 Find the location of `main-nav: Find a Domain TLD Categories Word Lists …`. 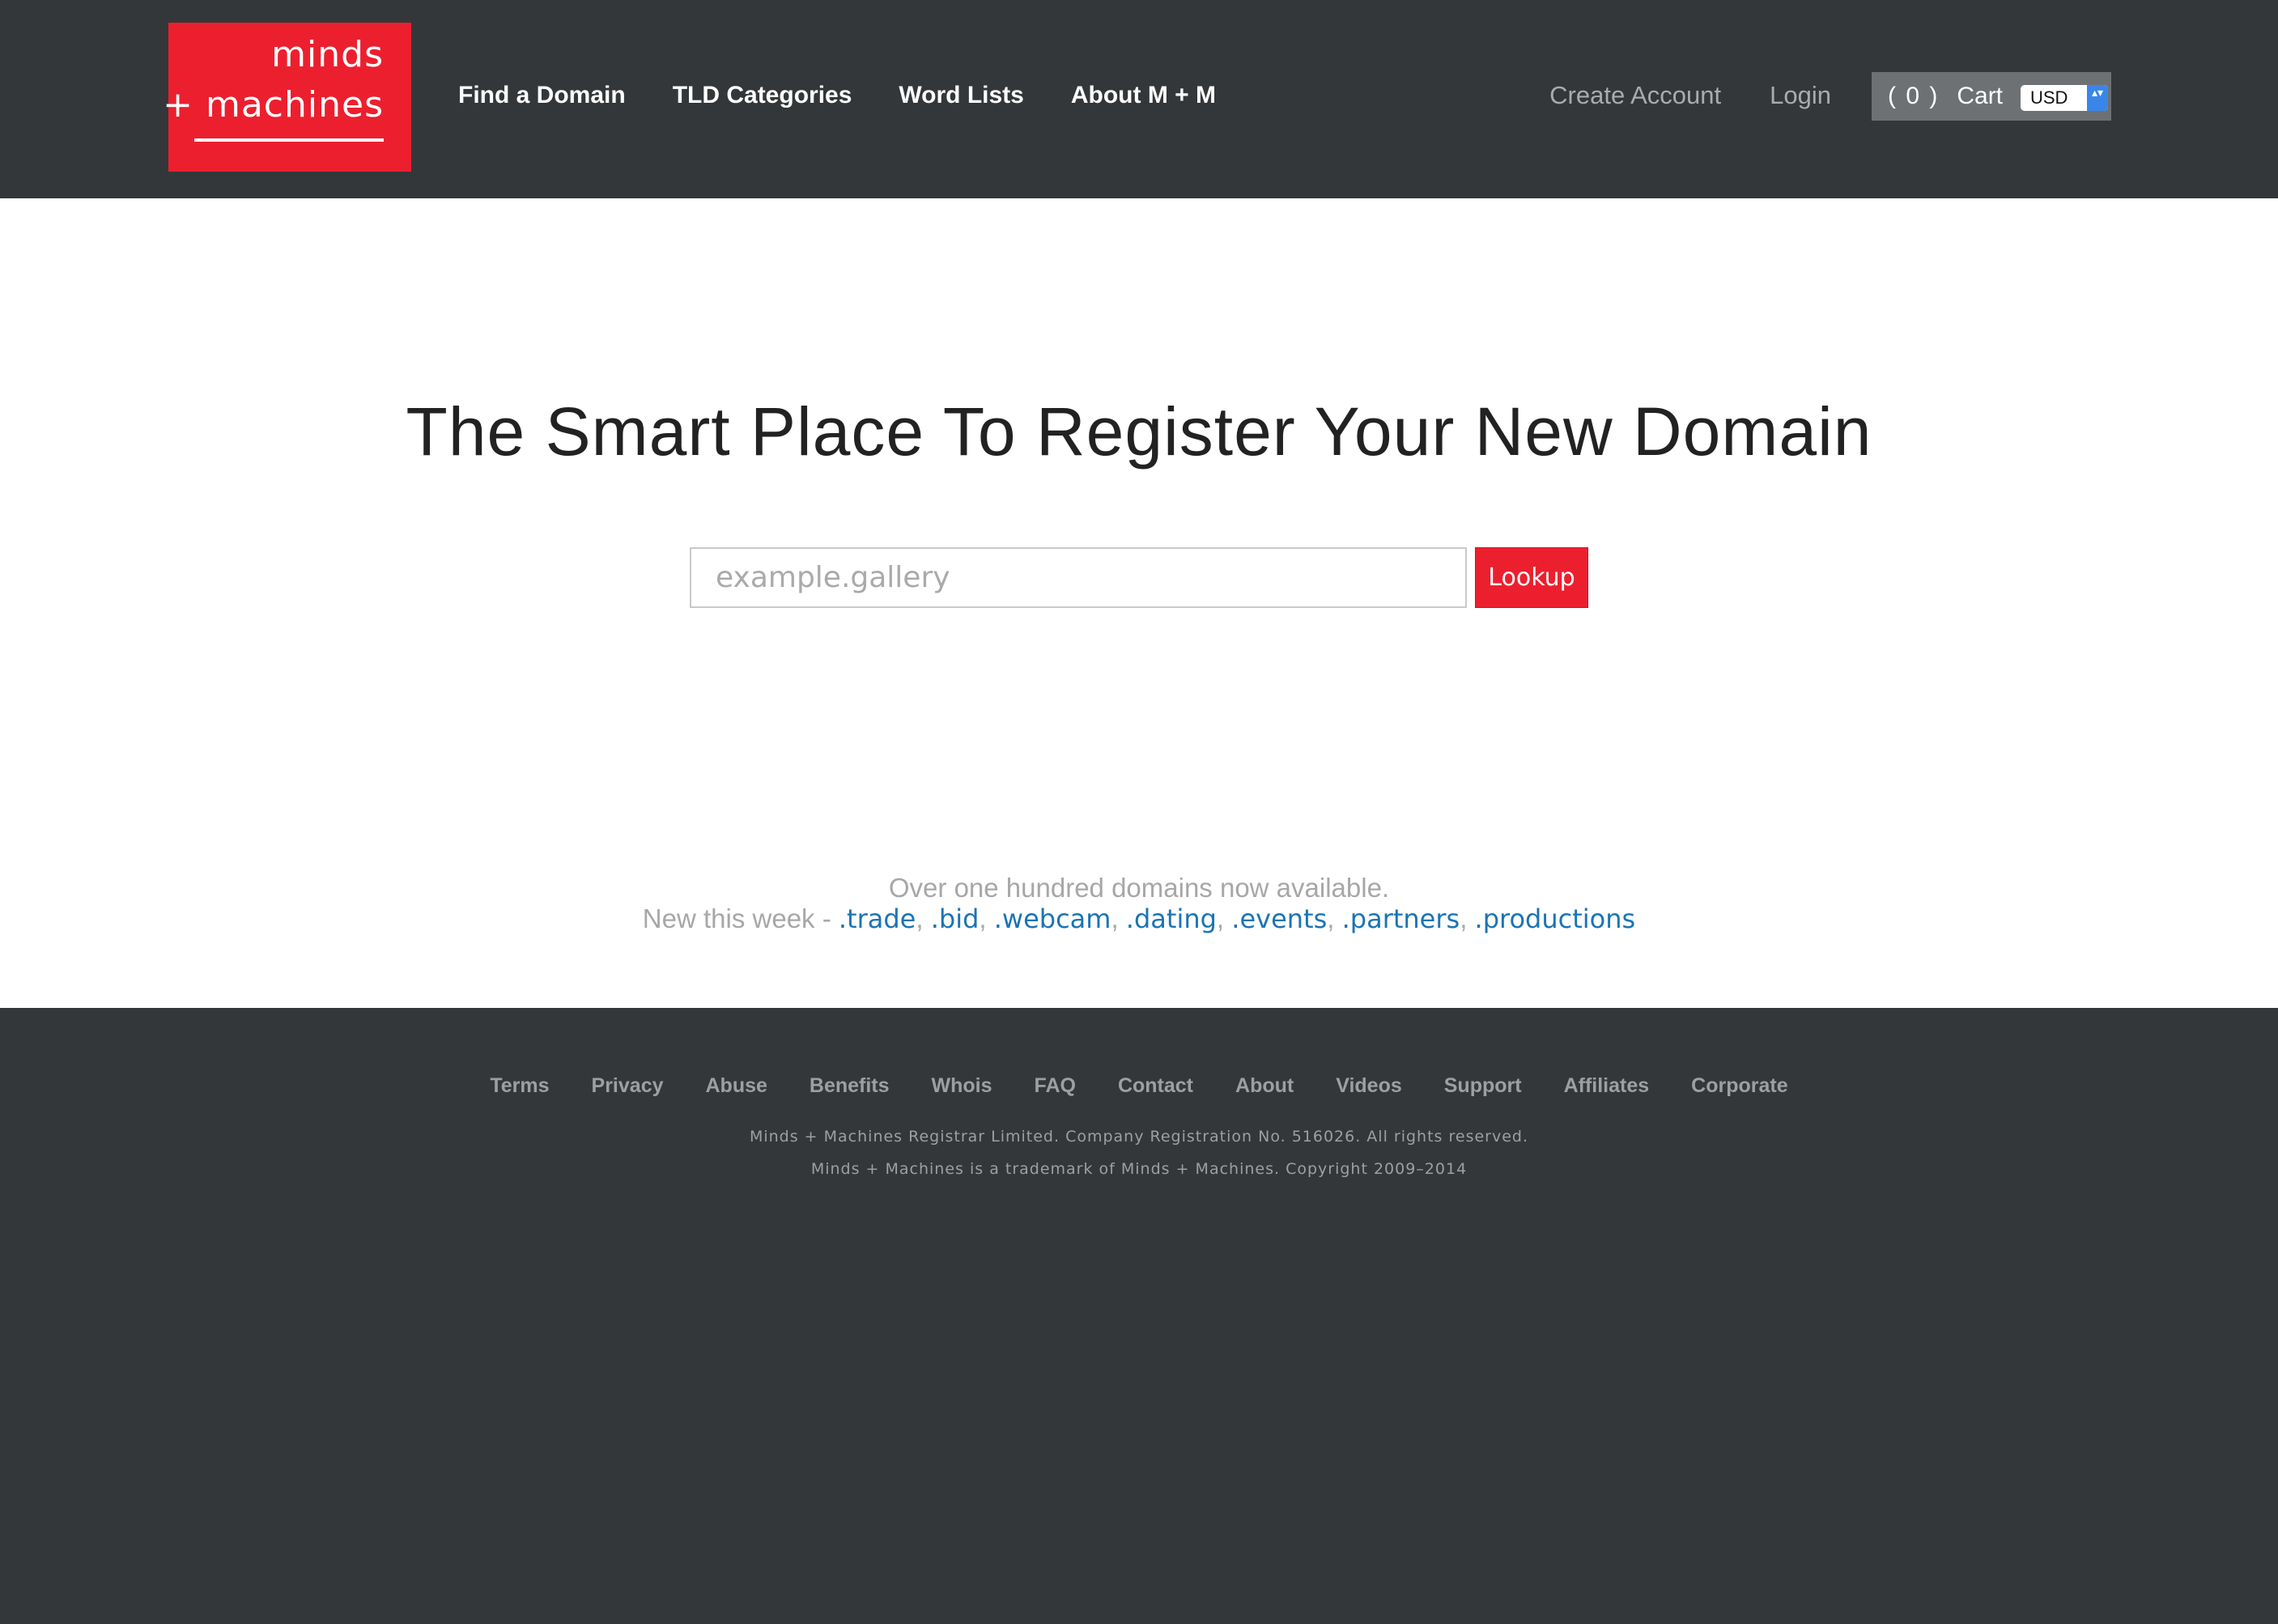

main-nav: Find a Domain TLD Categories Word Lists … is located at coordinates (837, 95).